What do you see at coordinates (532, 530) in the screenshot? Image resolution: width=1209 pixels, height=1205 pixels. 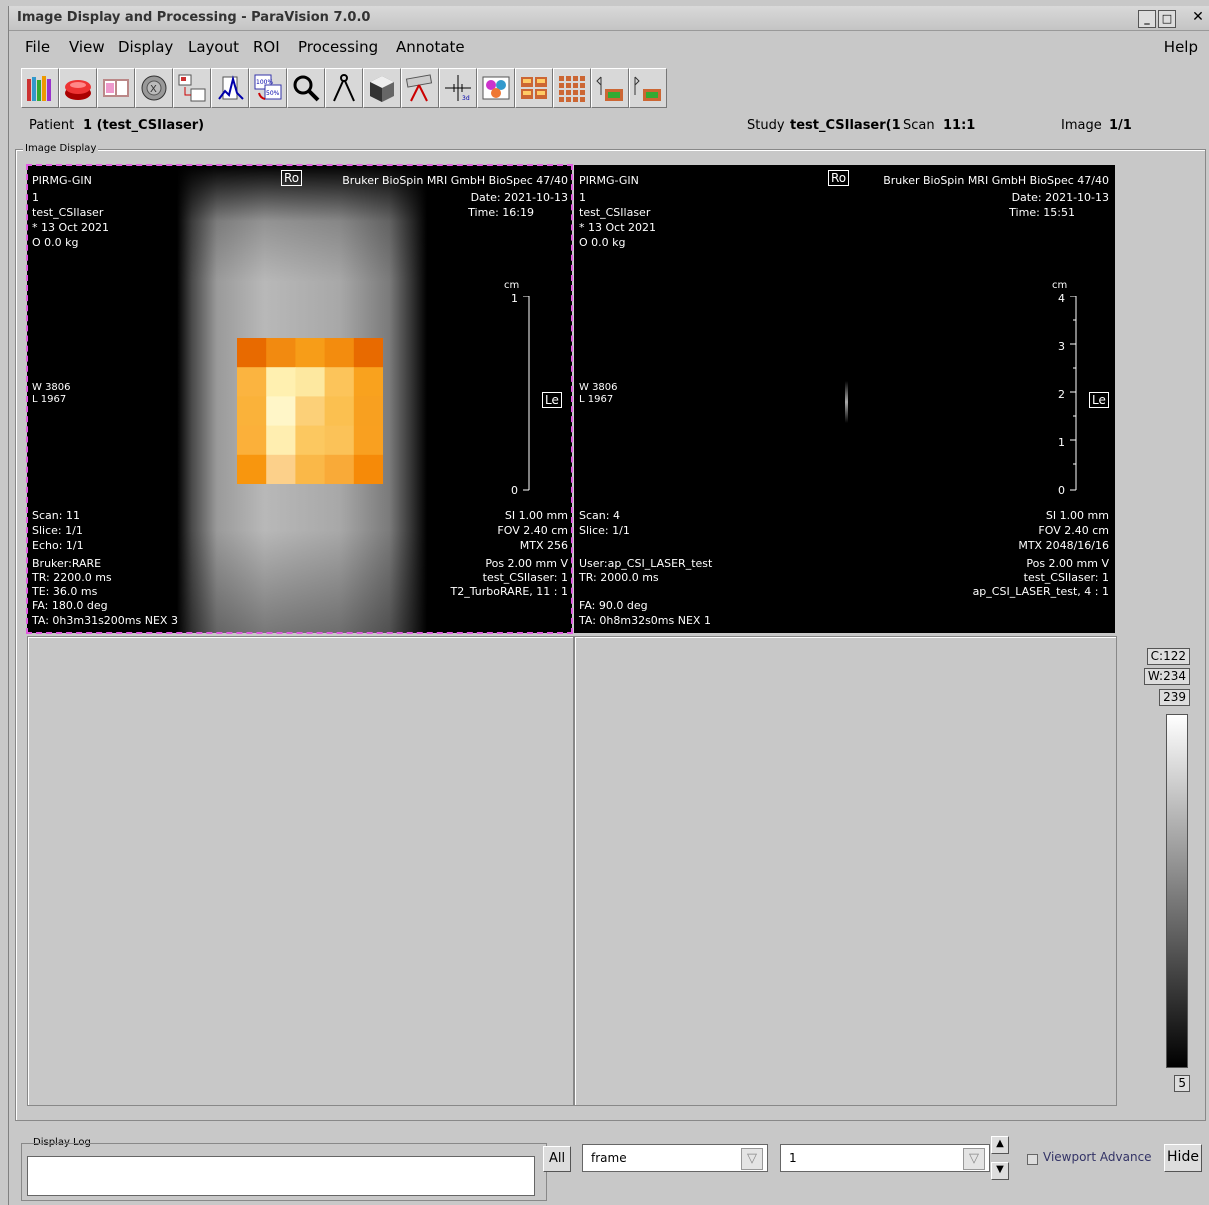 I see `vp1-fov: FOV 2.40 cm` at bounding box center [532, 530].